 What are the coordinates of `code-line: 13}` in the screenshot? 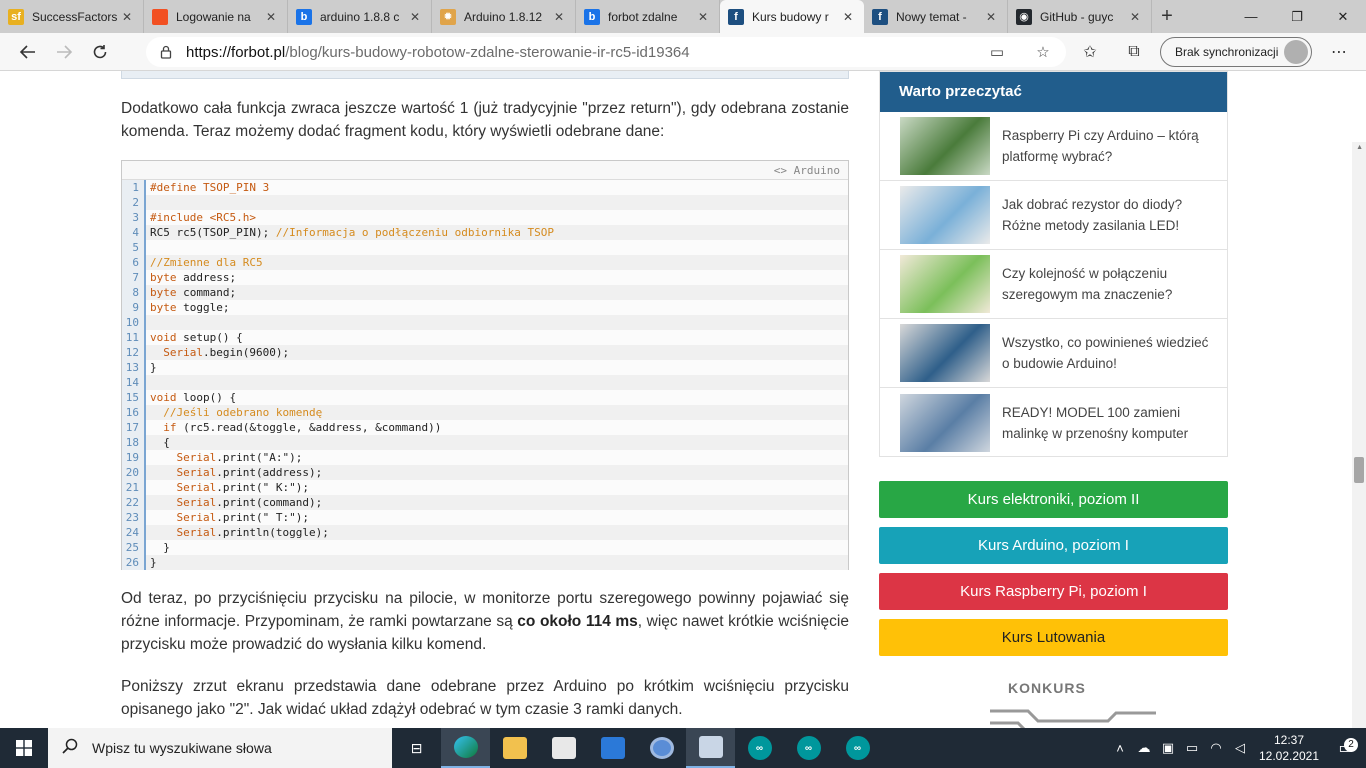 It's located at (485, 367).